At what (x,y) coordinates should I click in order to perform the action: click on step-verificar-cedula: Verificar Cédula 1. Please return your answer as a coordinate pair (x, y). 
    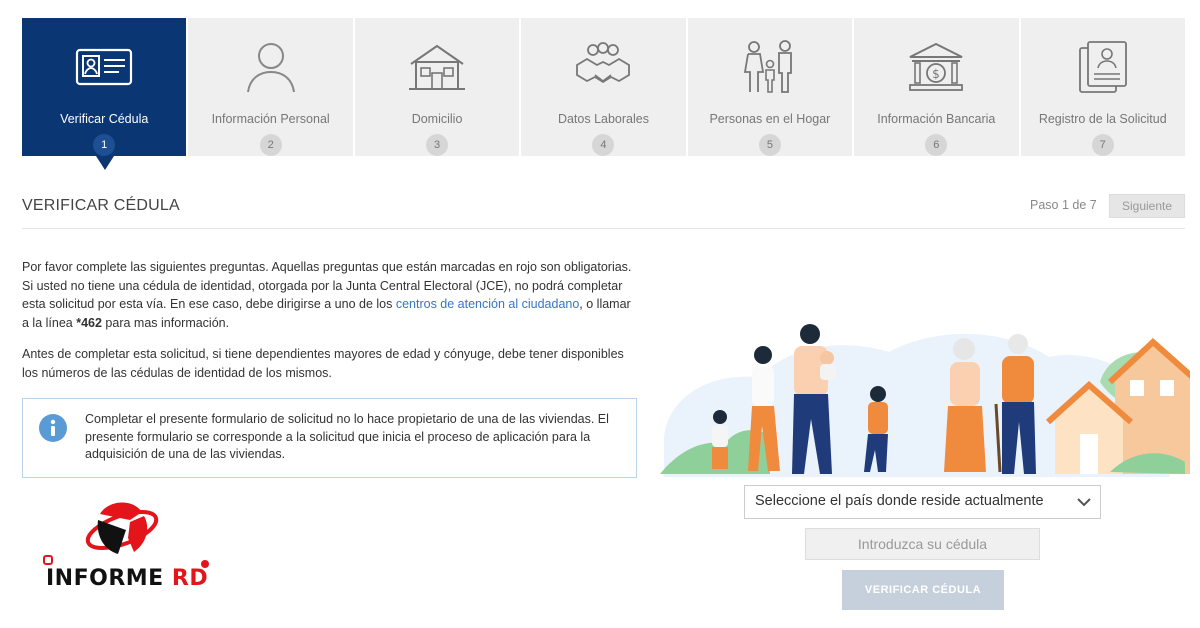
    Looking at the image, I should click on (104, 87).